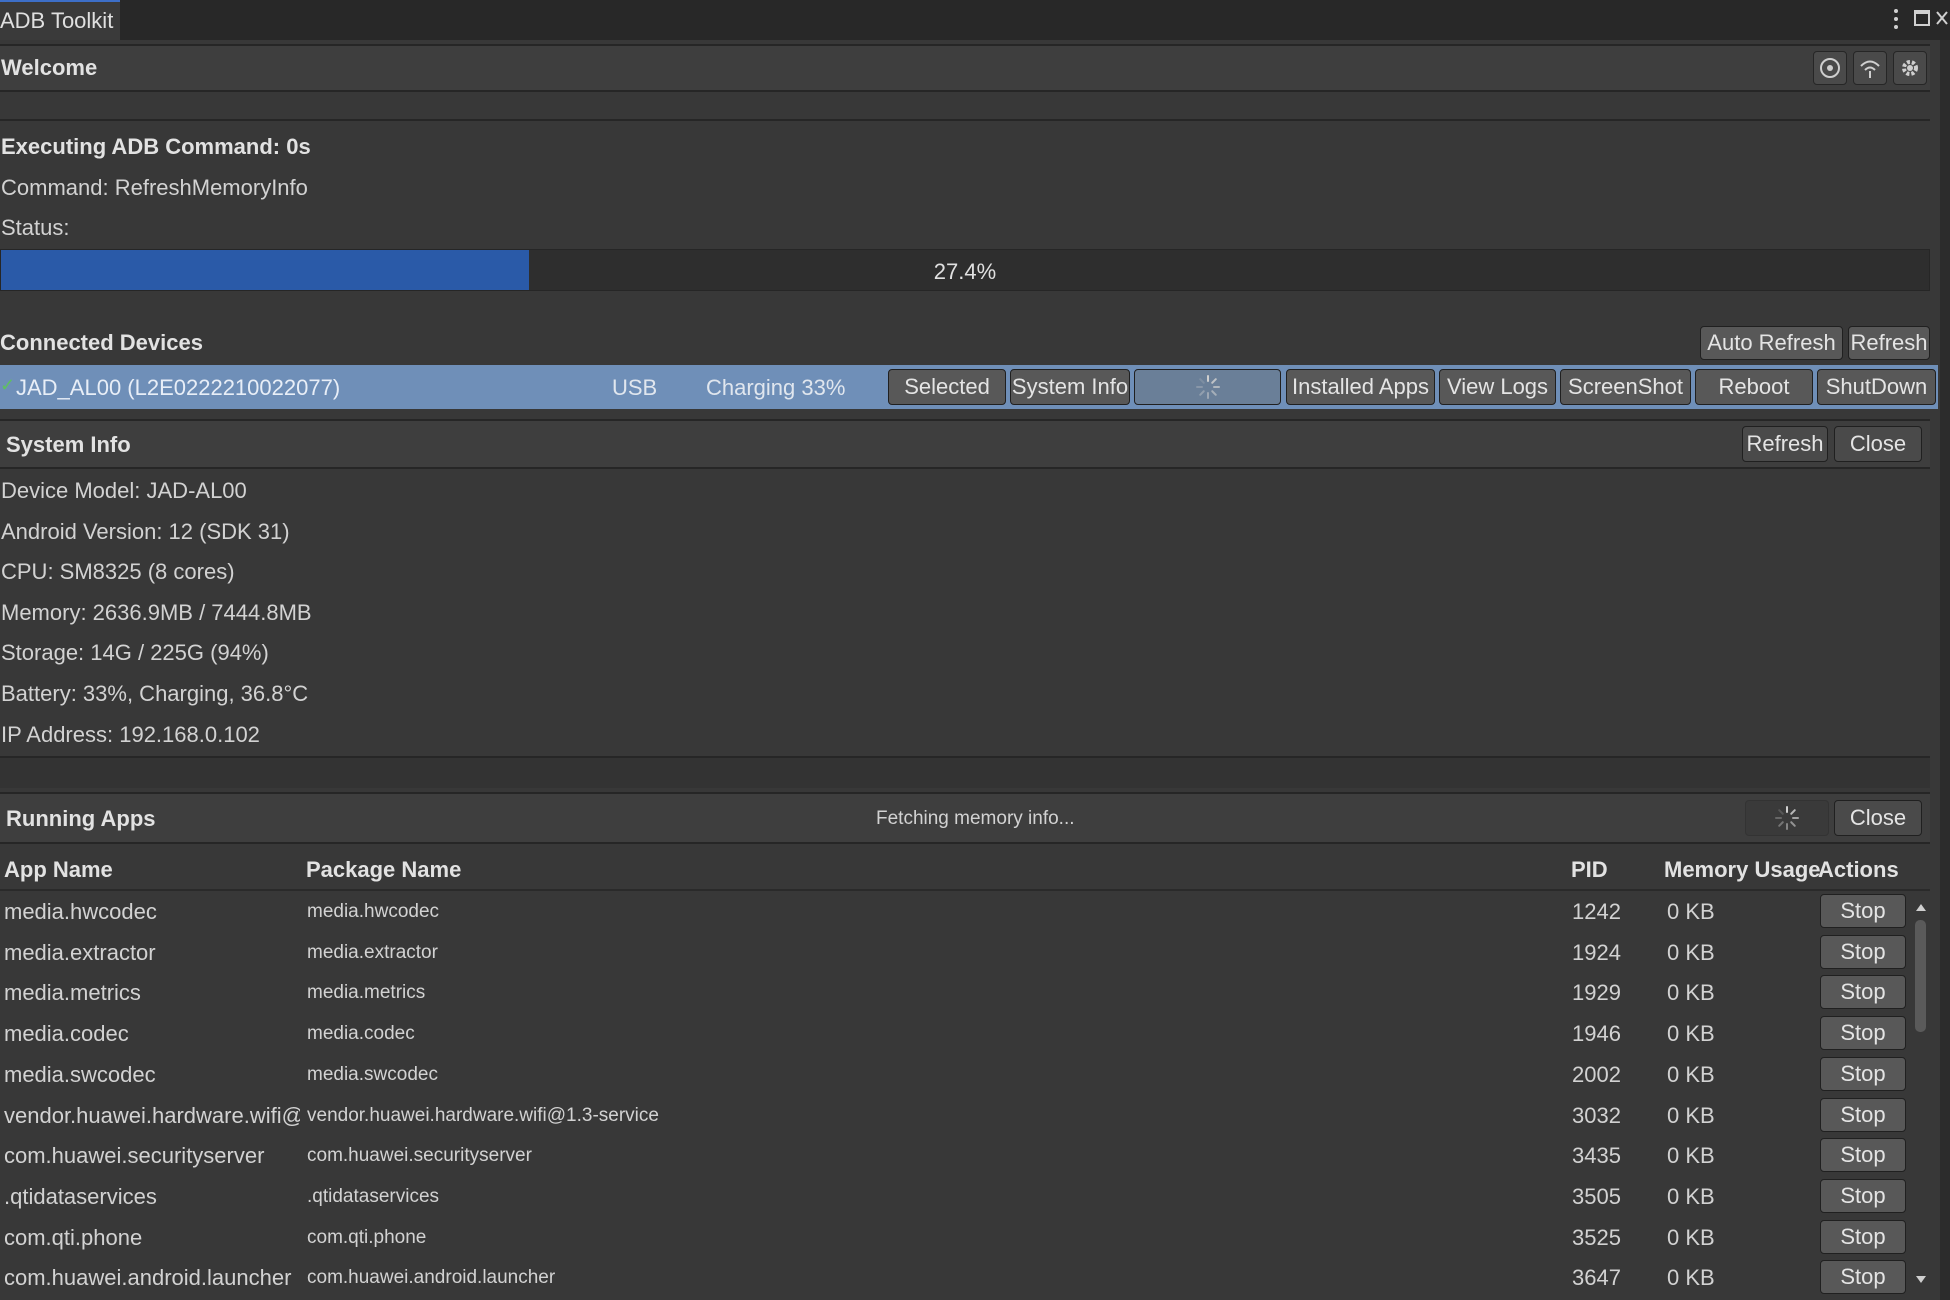  I want to click on pid-cell: 1924, so click(1596, 952).